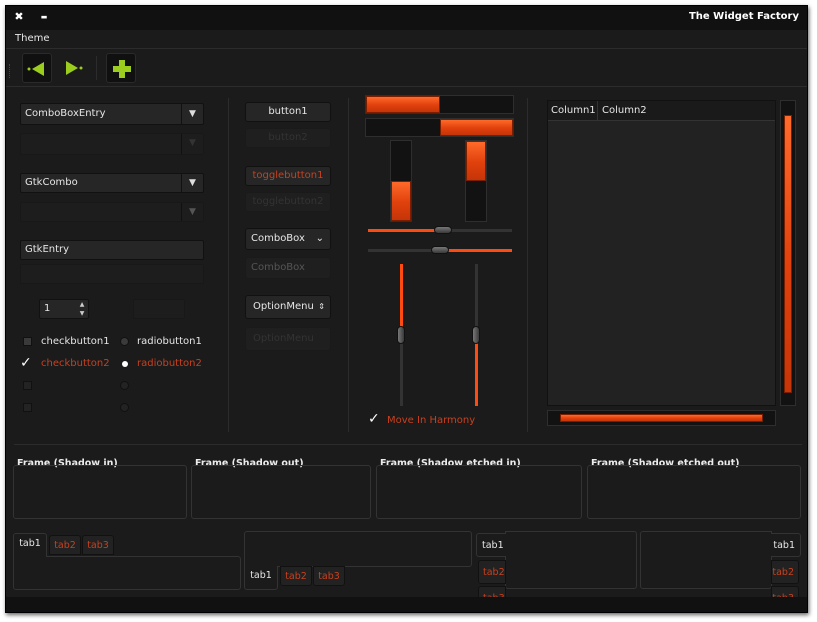  I want to click on notebook-bottom-tab2: tab2, so click(296, 576).